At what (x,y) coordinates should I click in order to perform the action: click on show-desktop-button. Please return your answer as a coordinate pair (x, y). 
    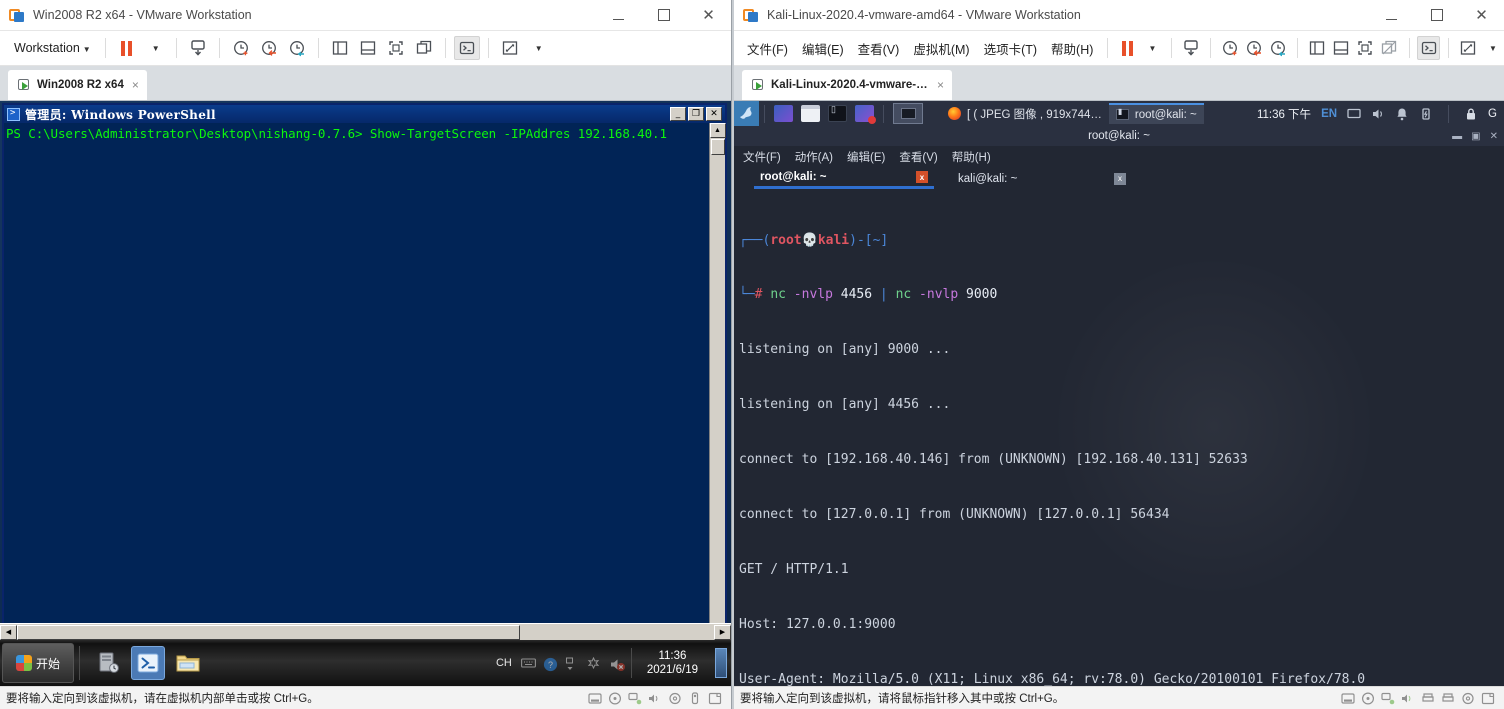
    Looking at the image, I should click on (721, 663).